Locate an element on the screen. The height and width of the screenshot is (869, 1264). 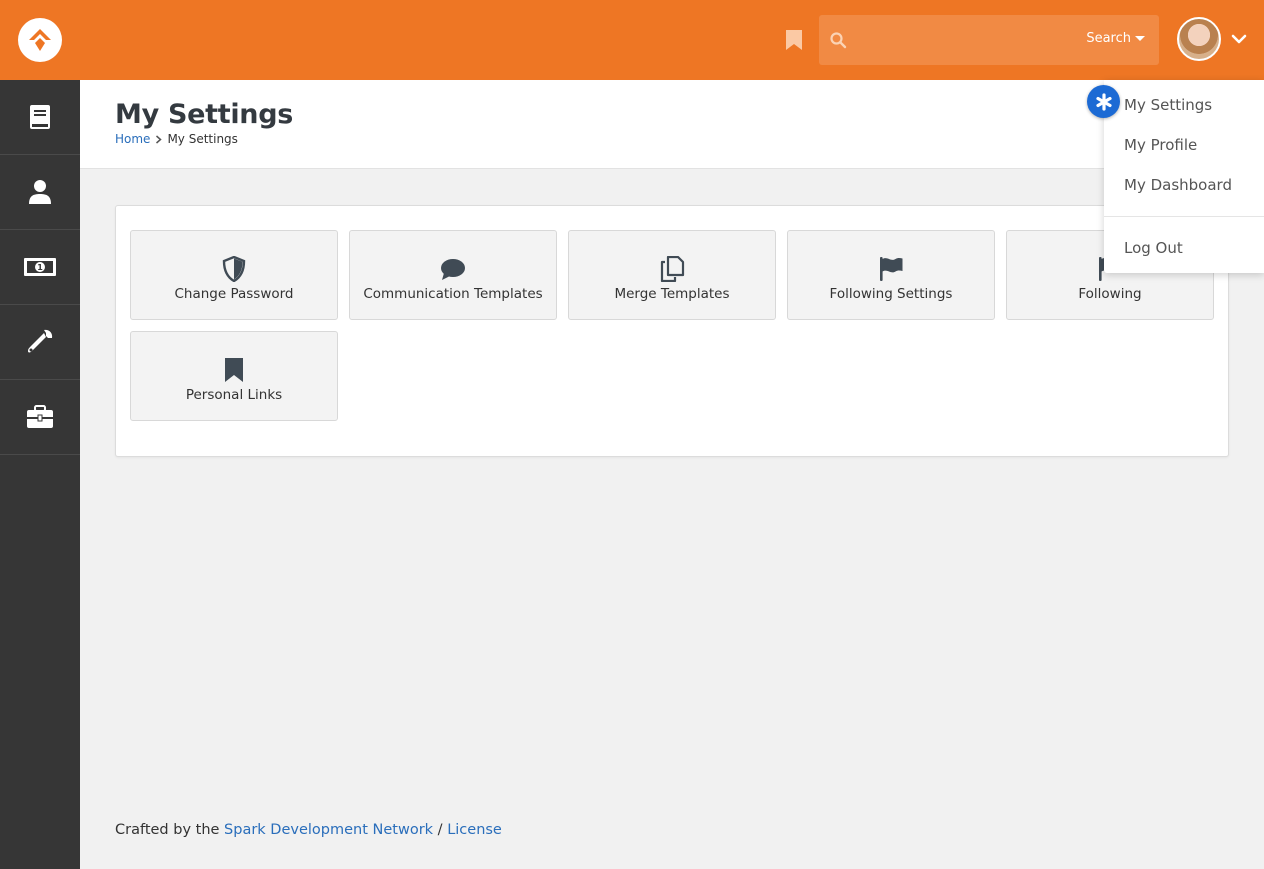
wrench-icon is located at coordinates (40, 341).